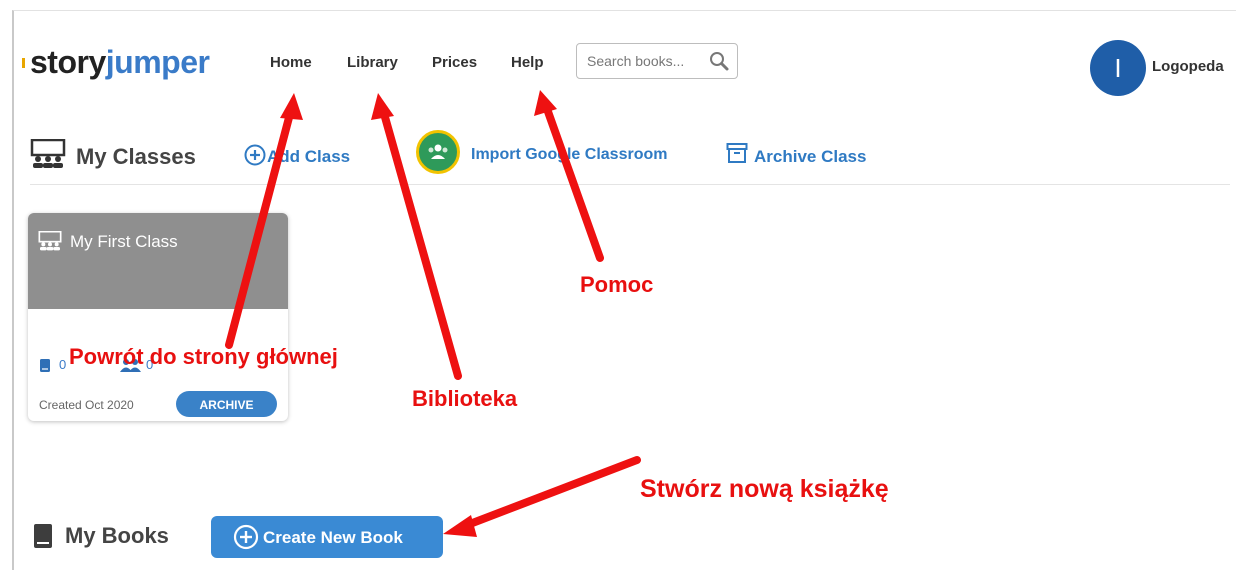  What do you see at coordinates (1118, 68) in the screenshot?
I see `avatar: I` at bounding box center [1118, 68].